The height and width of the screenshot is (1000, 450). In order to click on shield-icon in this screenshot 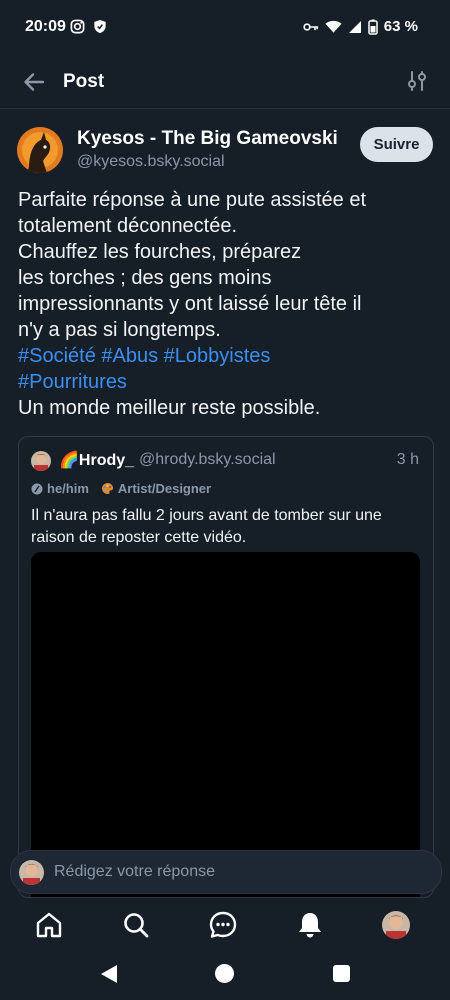, I will do `click(100, 26)`.